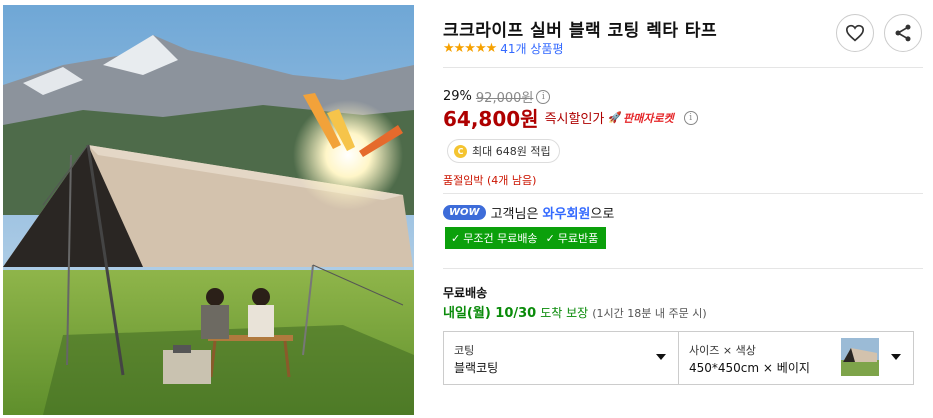 This screenshot has height=418, width=933. I want to click on seller-rocket-badge: 🚀 판매자로켓, so click(640, 118).